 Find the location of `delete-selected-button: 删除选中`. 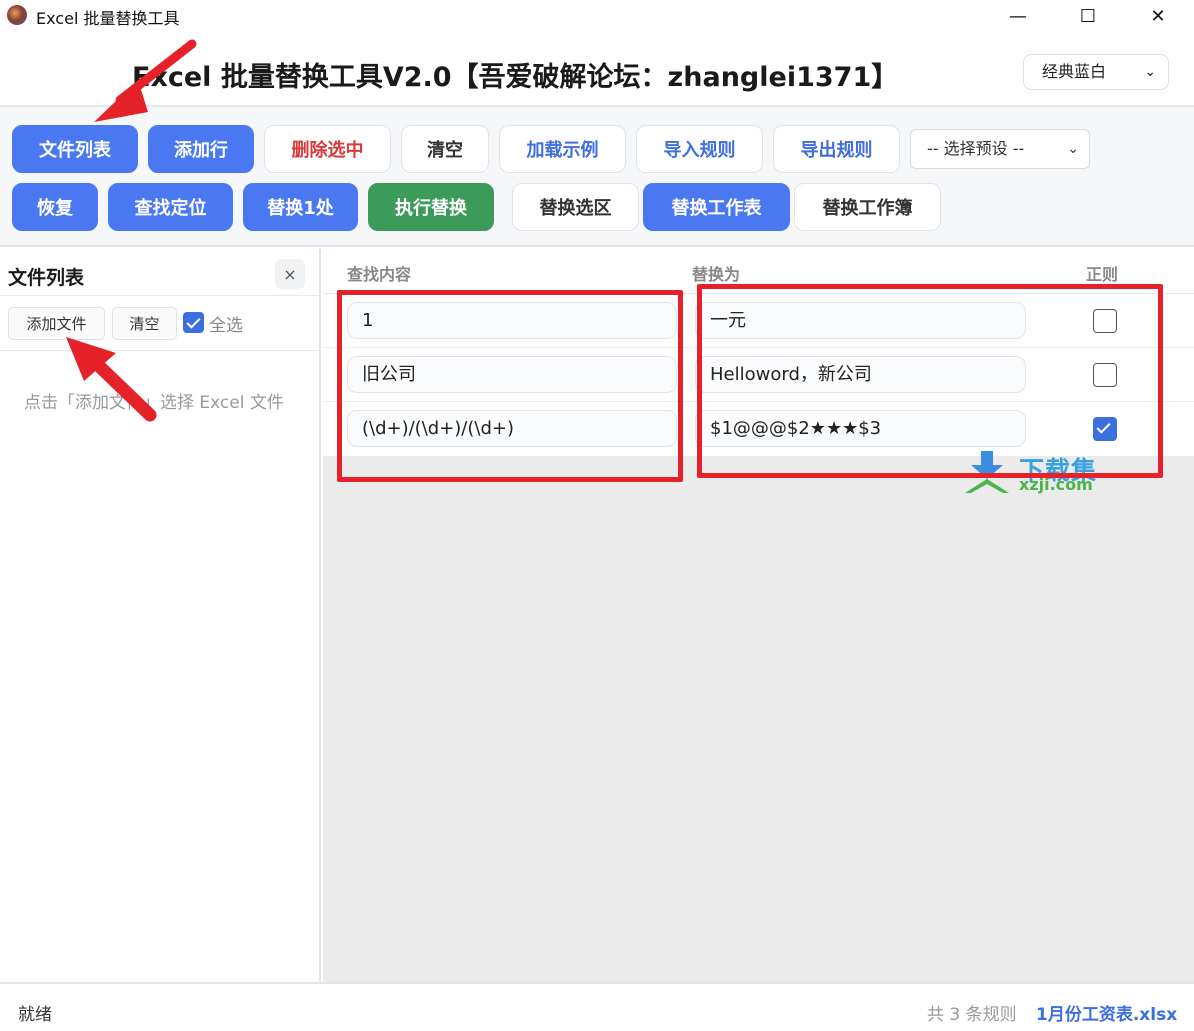

delete-selected-button: 删除选中 is located at coordinates (327, 149).